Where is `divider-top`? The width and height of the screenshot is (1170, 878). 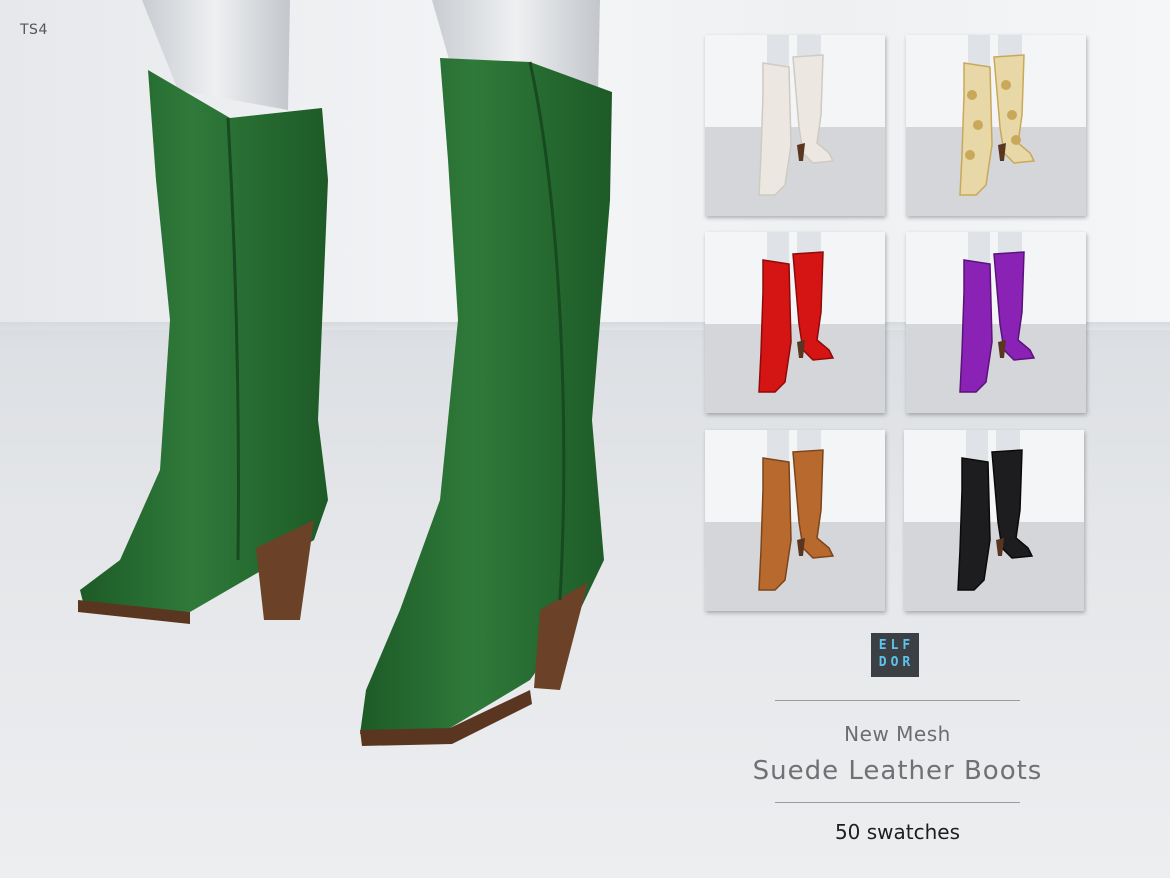
divider-top is located at coordinates (897, 700).